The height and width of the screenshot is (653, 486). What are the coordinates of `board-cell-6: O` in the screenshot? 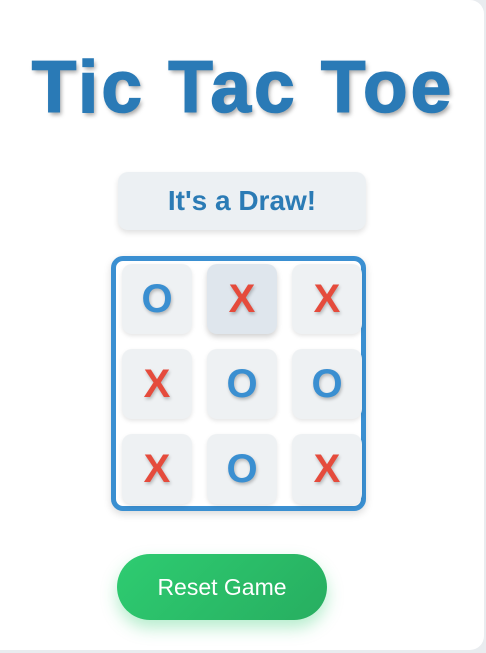 It's located at (327, 384).